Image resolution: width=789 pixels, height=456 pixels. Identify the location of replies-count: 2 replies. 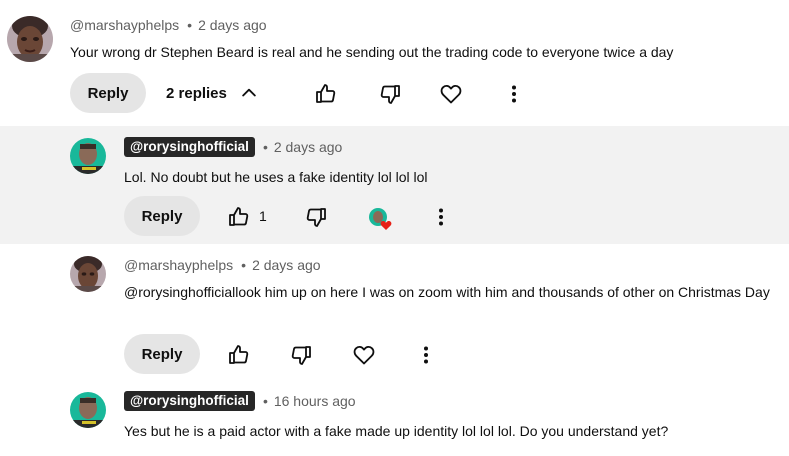
(196, 93).